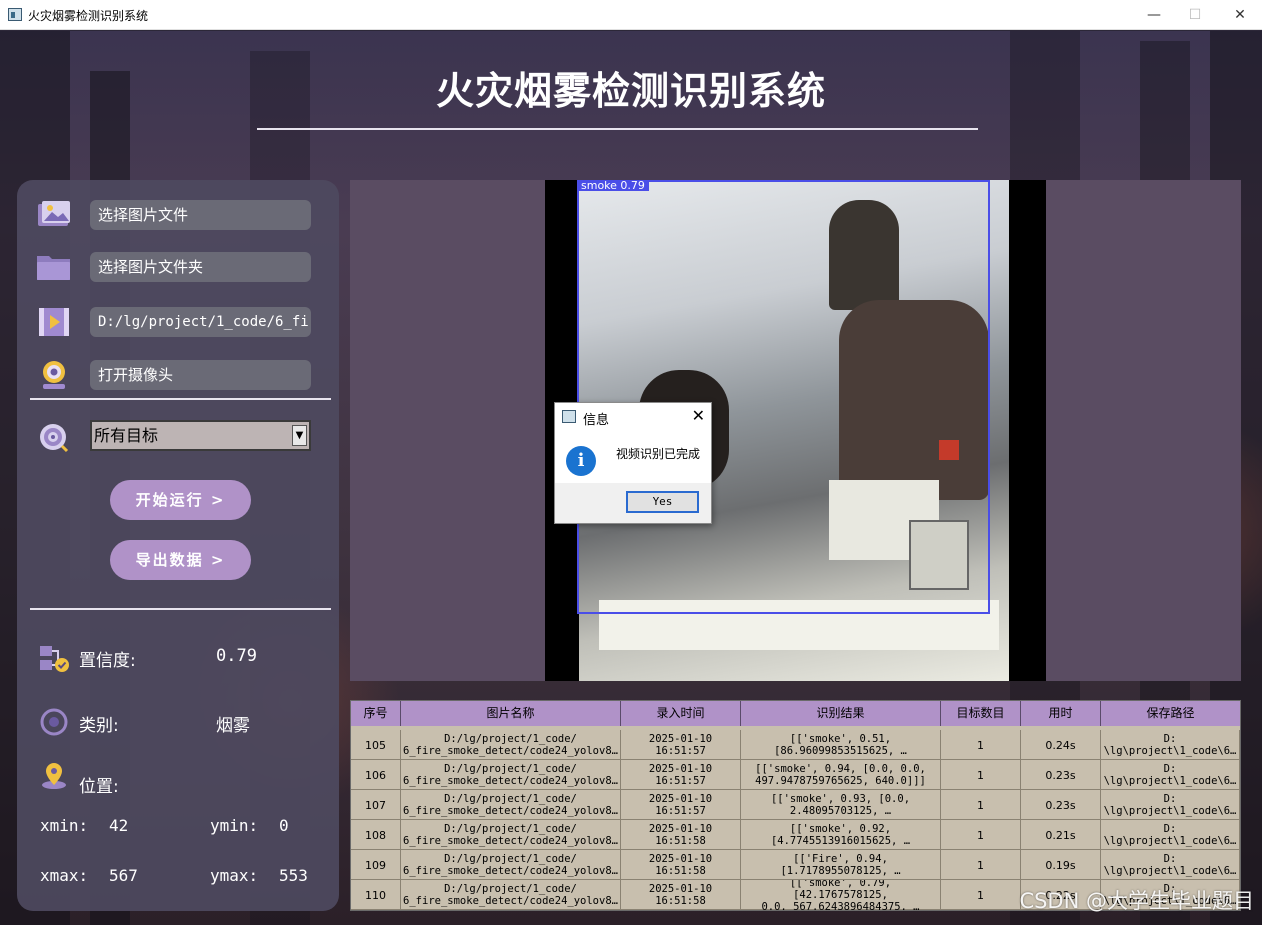 The width and height of the screenshot is (1262, 925). What do you see at coordinates (180, 500) in the screenshot?
I see `start-run-button: 开始运行 >` at bounding box center [180, 500].